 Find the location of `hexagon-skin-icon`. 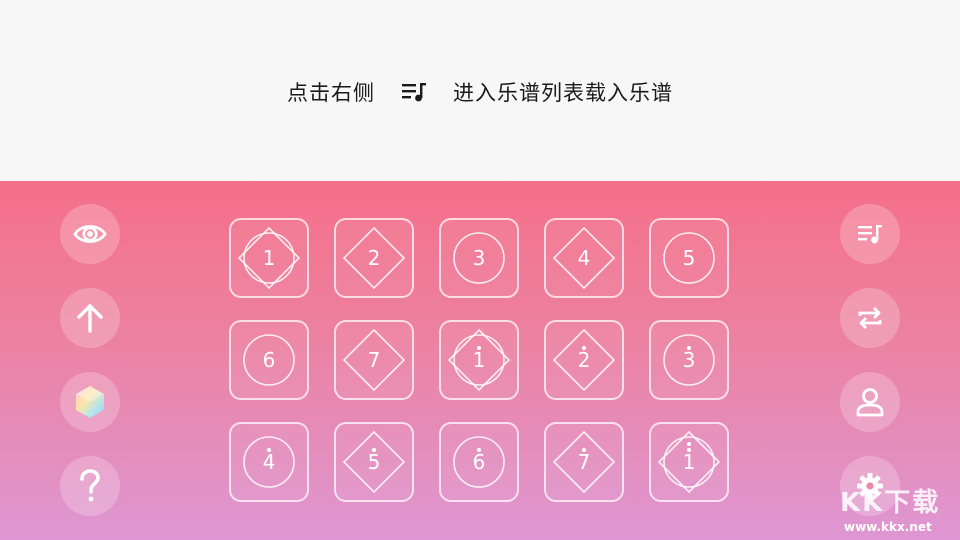

hexagon-skin-icon is located at coordinates (90, 402).